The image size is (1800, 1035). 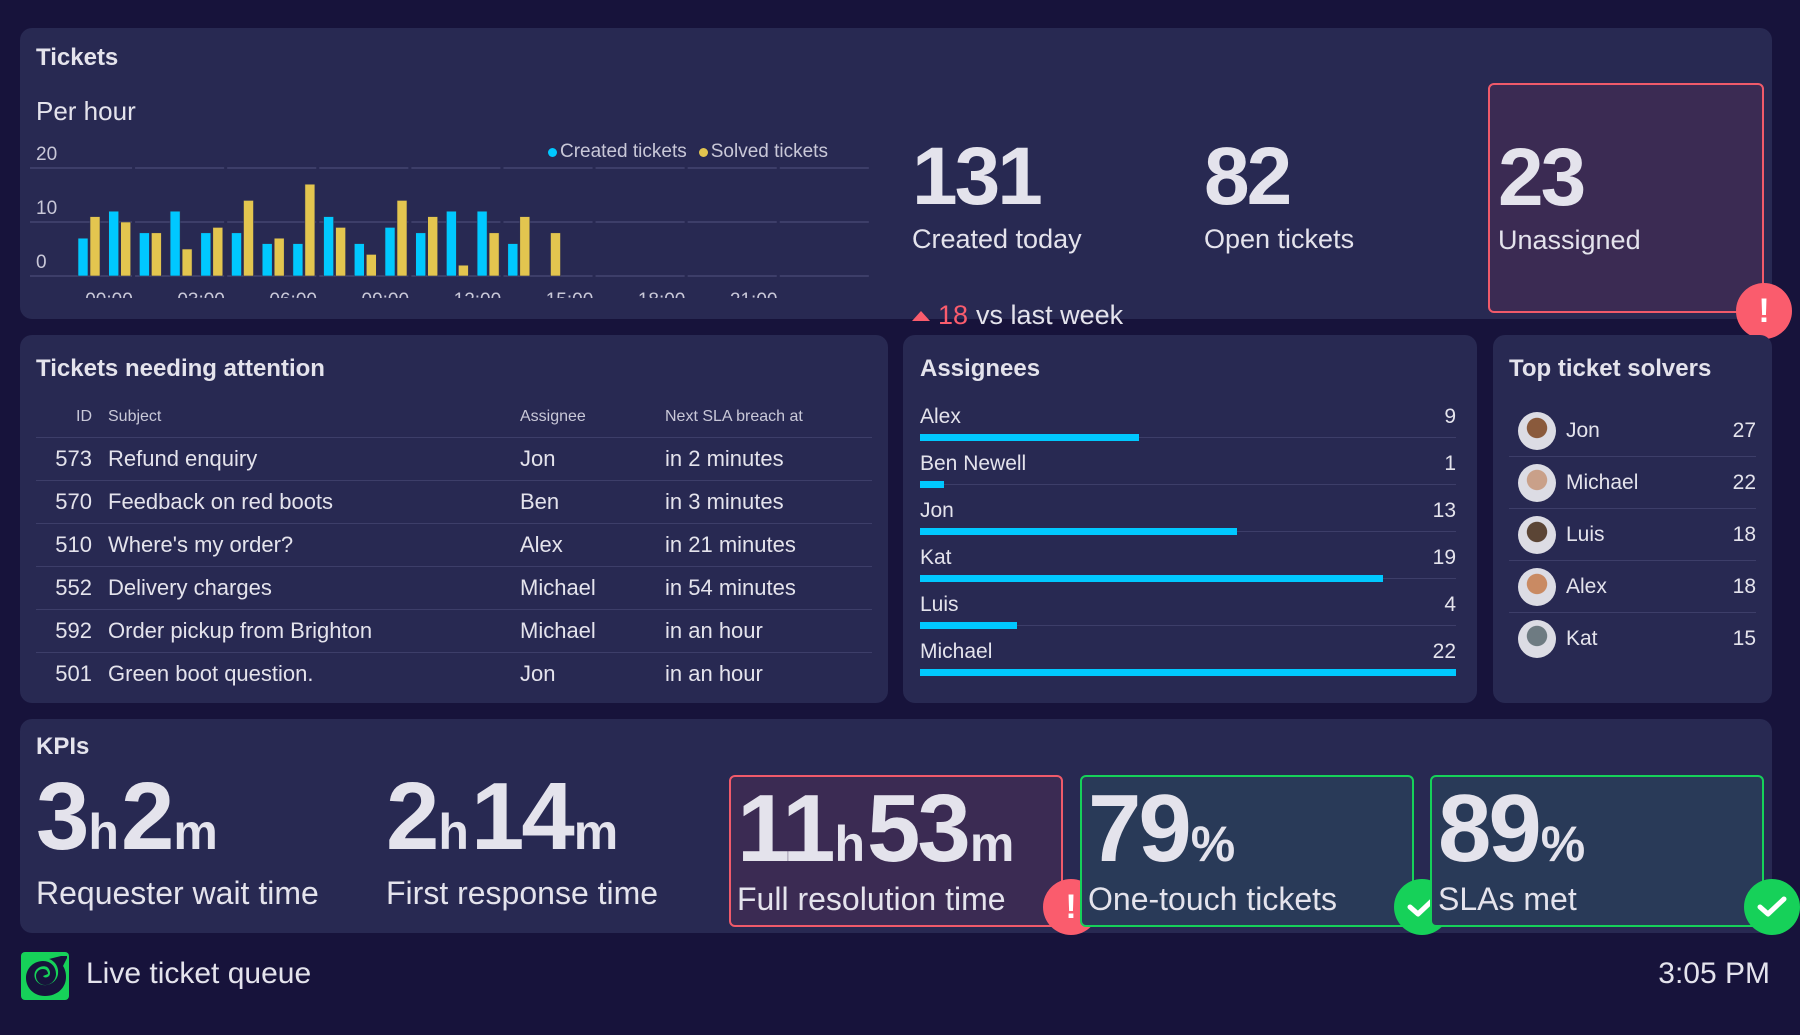 I want to click on footer-clock: 3:05 PM, so click(x=1714, y=973).